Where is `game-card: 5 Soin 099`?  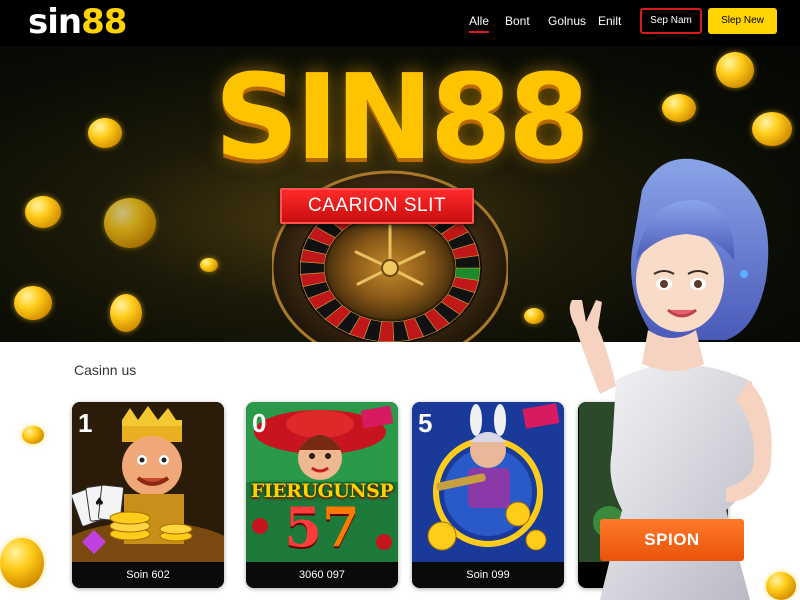
game-card: 5 Soin 099 is located at coordinates (488, 495).